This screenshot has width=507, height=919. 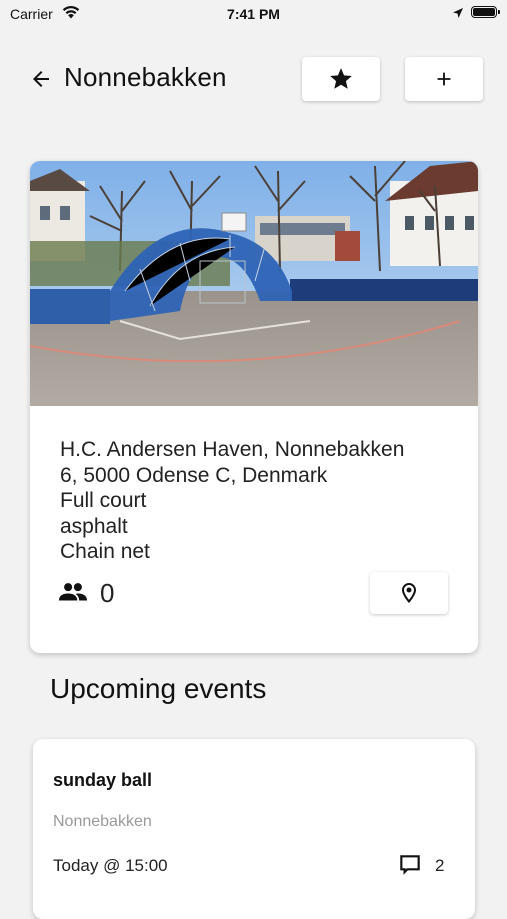 What do you see at coordinates (102, 821) in the screenshot?
I see `event-location: Nonnebakken` at bounding box center [102, 821].